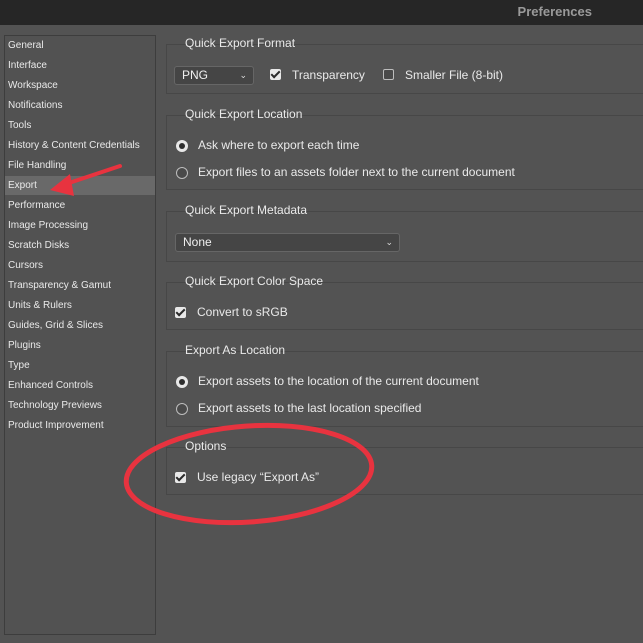 The image size is (643, 643). What do you see at coordinates (328, 75) in the screenshot?
I see `transparency-label: Transparency` at bounding box center [328, 75].